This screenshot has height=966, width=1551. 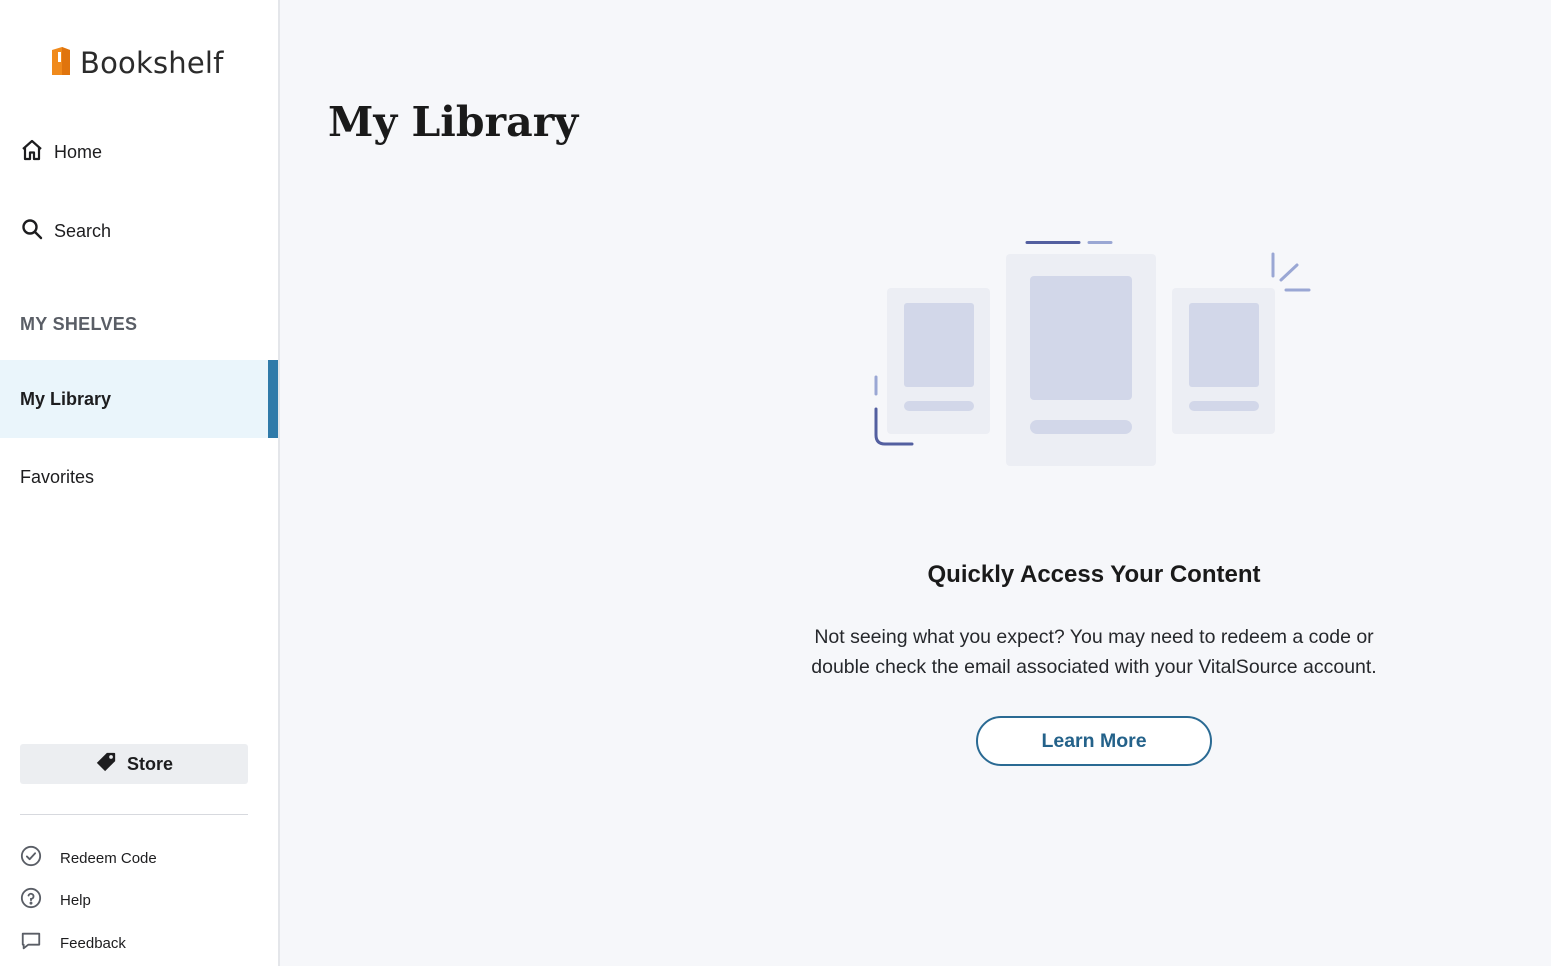 What do you see at coordinates (31, 900) in the screenshot?
I see `help-circle-icon` at bounding box center [31, 900].